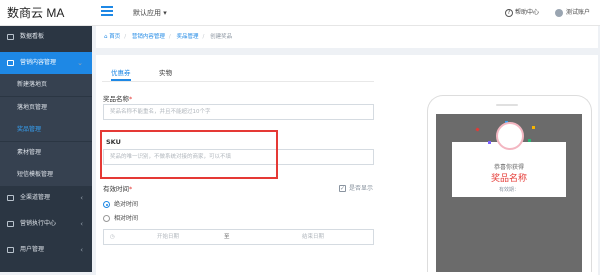  What do you see at coordinates (126, 218) in the screenshot?
I see `radio-label: 相对时间` at bounding box center [126, 218].